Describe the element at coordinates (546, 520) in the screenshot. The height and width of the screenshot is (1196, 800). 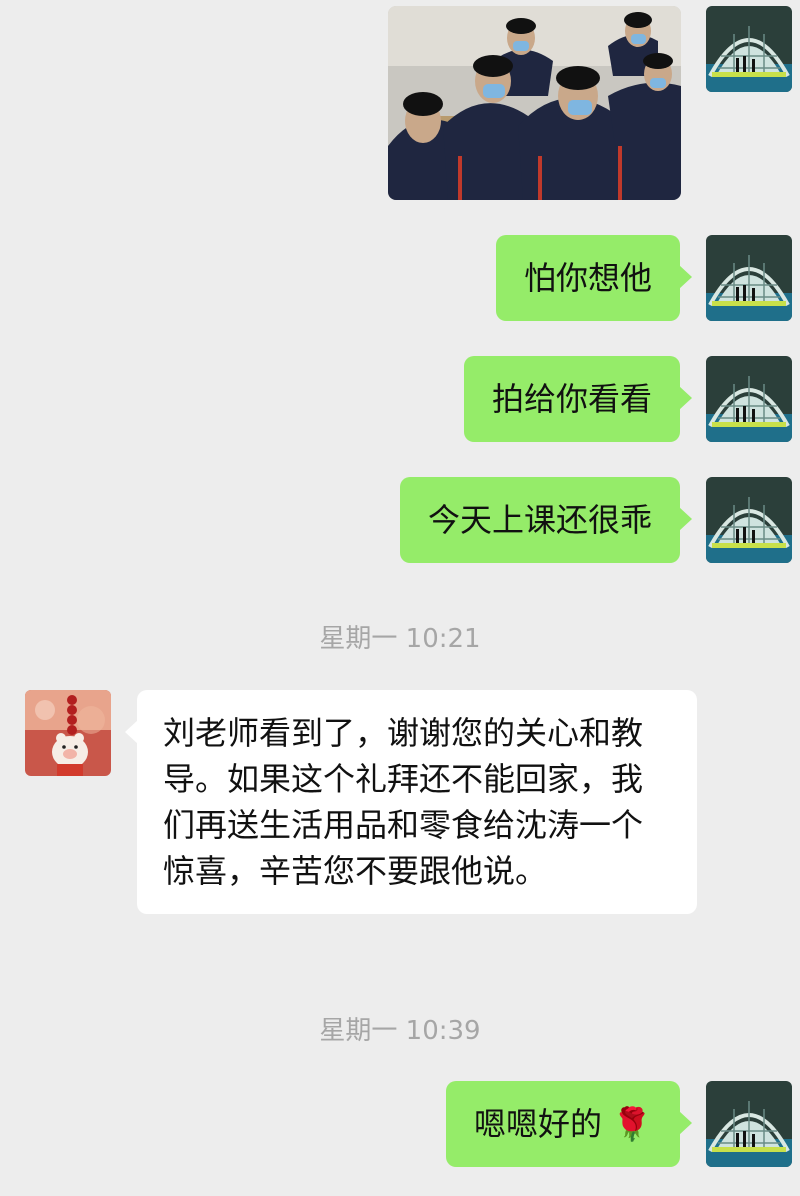
I see `message-bubble-sent: 今天上课还很乖` at that location.